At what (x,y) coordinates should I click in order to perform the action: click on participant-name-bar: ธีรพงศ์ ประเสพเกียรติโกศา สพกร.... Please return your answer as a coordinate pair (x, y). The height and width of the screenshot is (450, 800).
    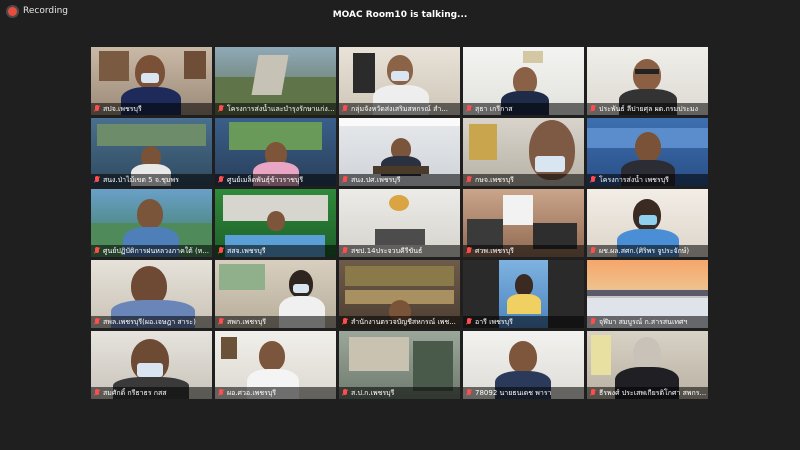
    Looking at the image, I should click on (647, 393).